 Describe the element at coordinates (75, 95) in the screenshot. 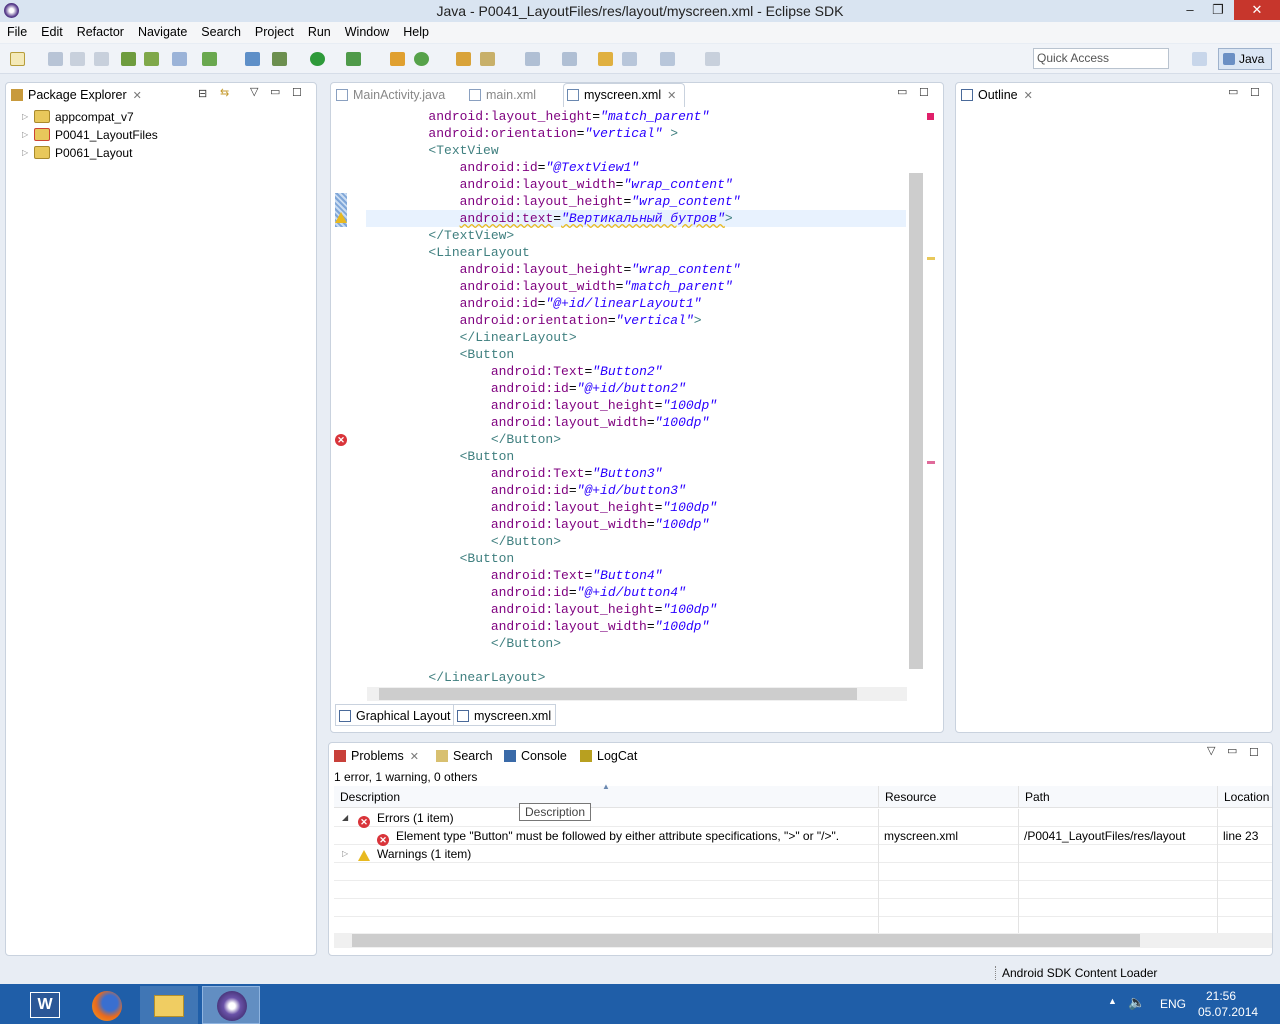

I see `tab-package-explorer: Package Explorer ✕` at that location.